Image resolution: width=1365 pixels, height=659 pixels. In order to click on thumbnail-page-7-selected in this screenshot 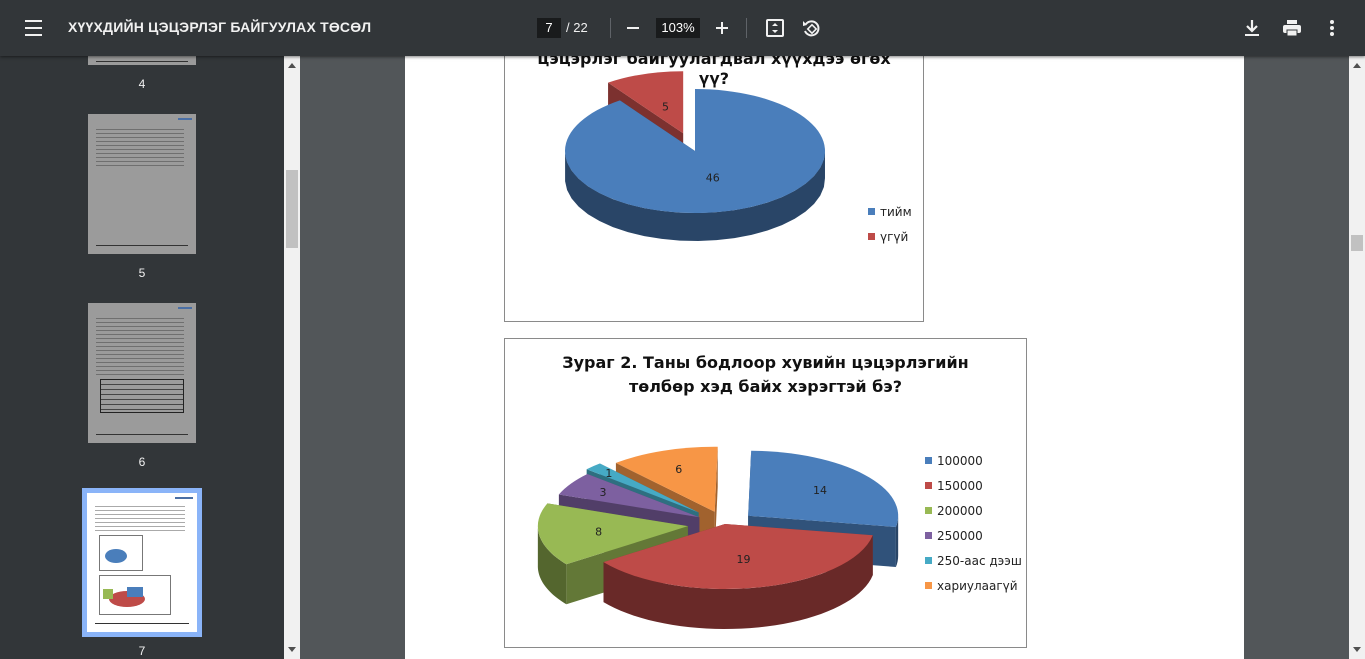, I will do `click(142, 562)`.